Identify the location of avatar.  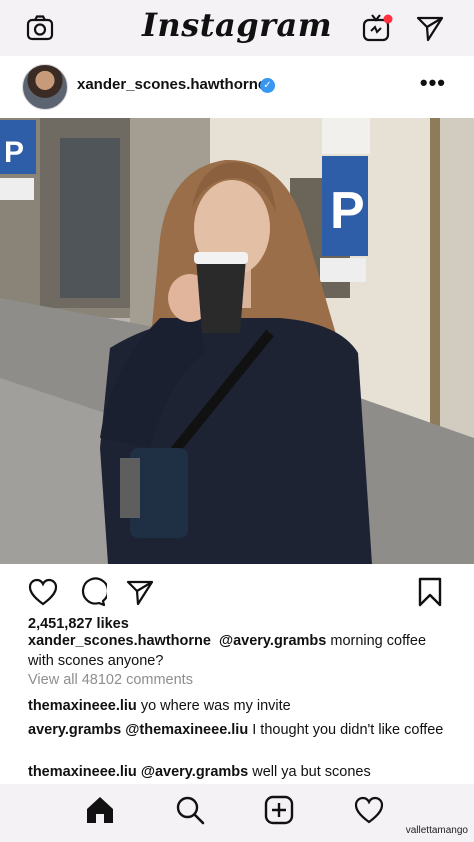
(45, 87).